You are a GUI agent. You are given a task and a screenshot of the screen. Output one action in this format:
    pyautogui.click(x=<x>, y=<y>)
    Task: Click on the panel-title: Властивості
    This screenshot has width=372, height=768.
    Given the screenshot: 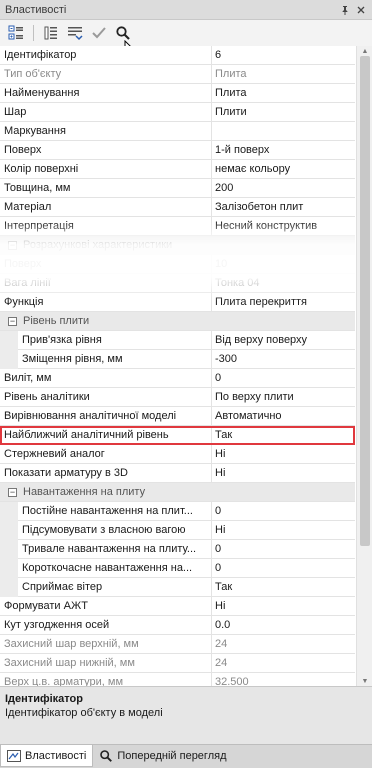 What is the action you would take?
    pyautogui.click(x=36, y=9)
    